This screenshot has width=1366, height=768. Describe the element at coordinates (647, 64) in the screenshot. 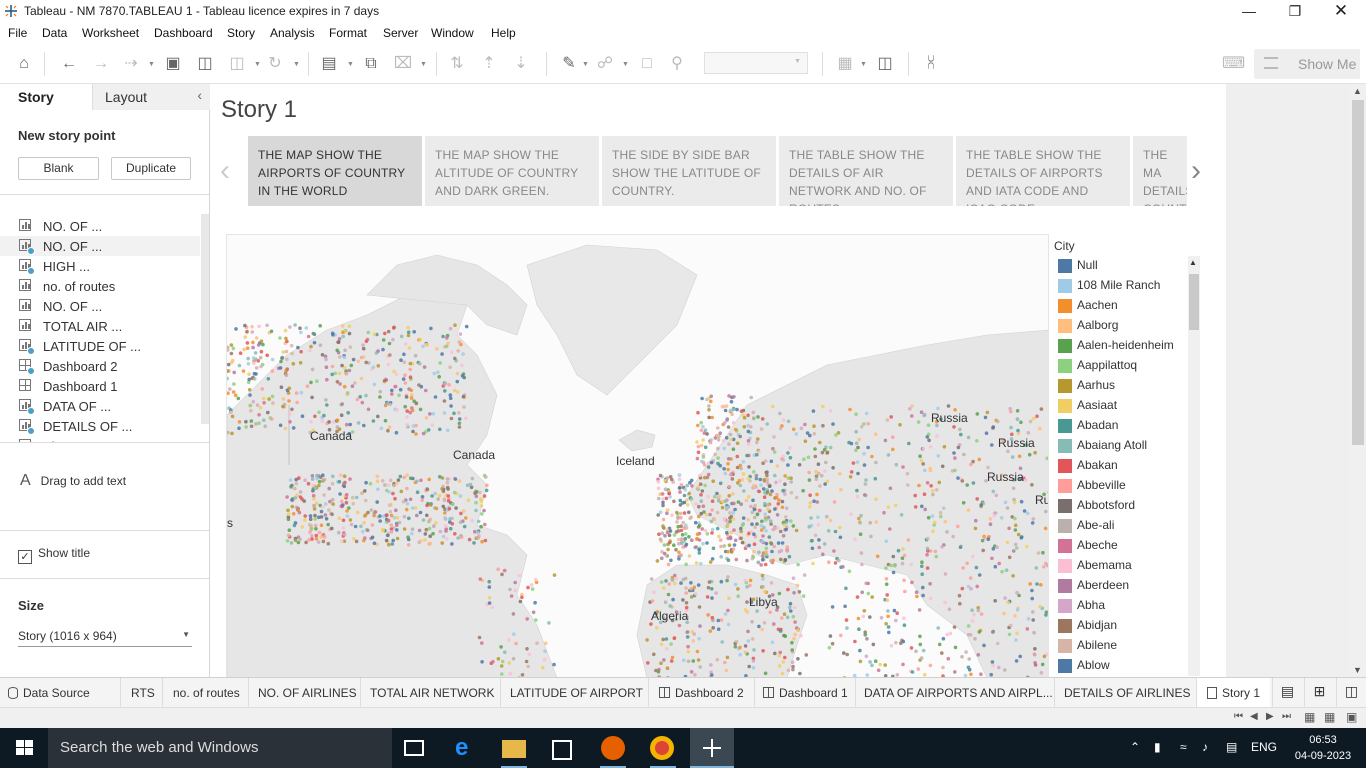

I see `labels-icon: □` at that location.